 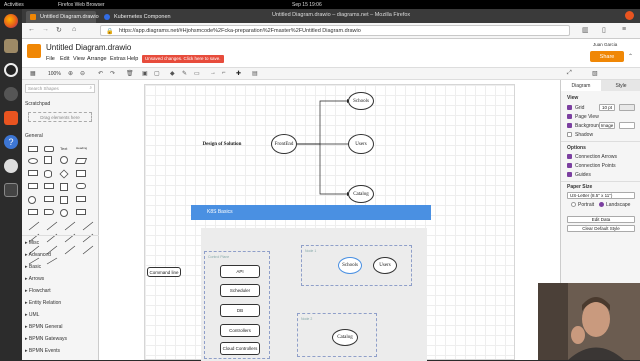 I want to click on paper-size-select: US-Letter (8.5" x 11"), so click(x=601, y=195).